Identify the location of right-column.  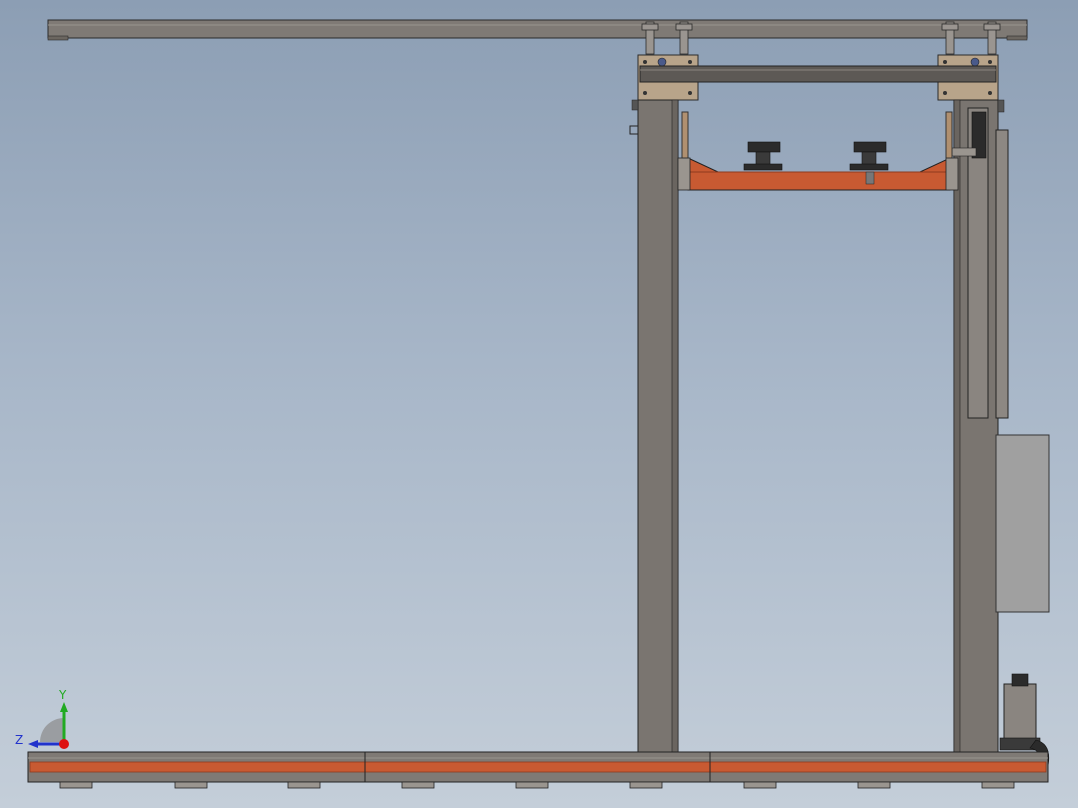
(981, 426).